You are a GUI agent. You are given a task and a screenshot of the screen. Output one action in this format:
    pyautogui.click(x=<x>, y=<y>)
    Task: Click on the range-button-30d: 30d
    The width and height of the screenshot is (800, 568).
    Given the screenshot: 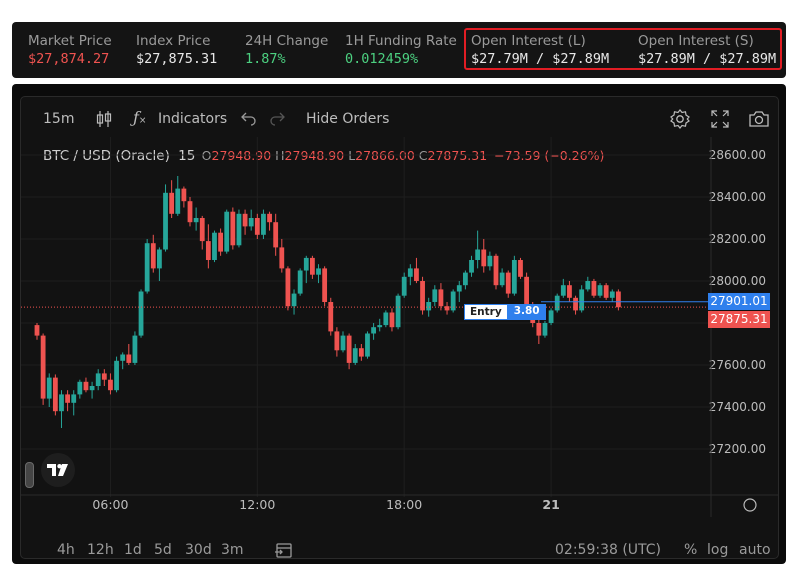 What is the action you would take?
    pyautogui.click(x=198, y=550)
    